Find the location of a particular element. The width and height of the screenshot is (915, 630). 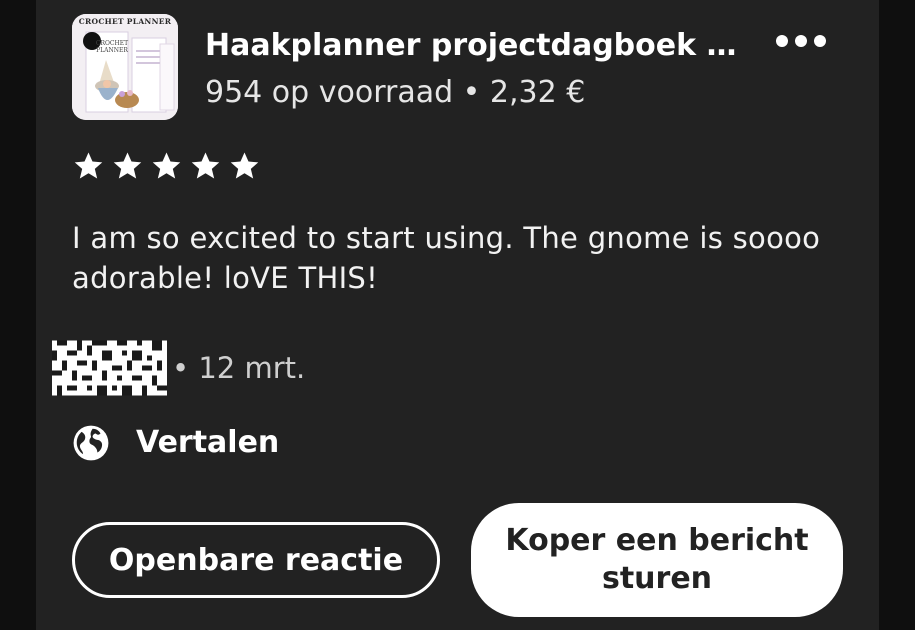

review-date: • 12 mrt. is located at coordinates (239, 368).